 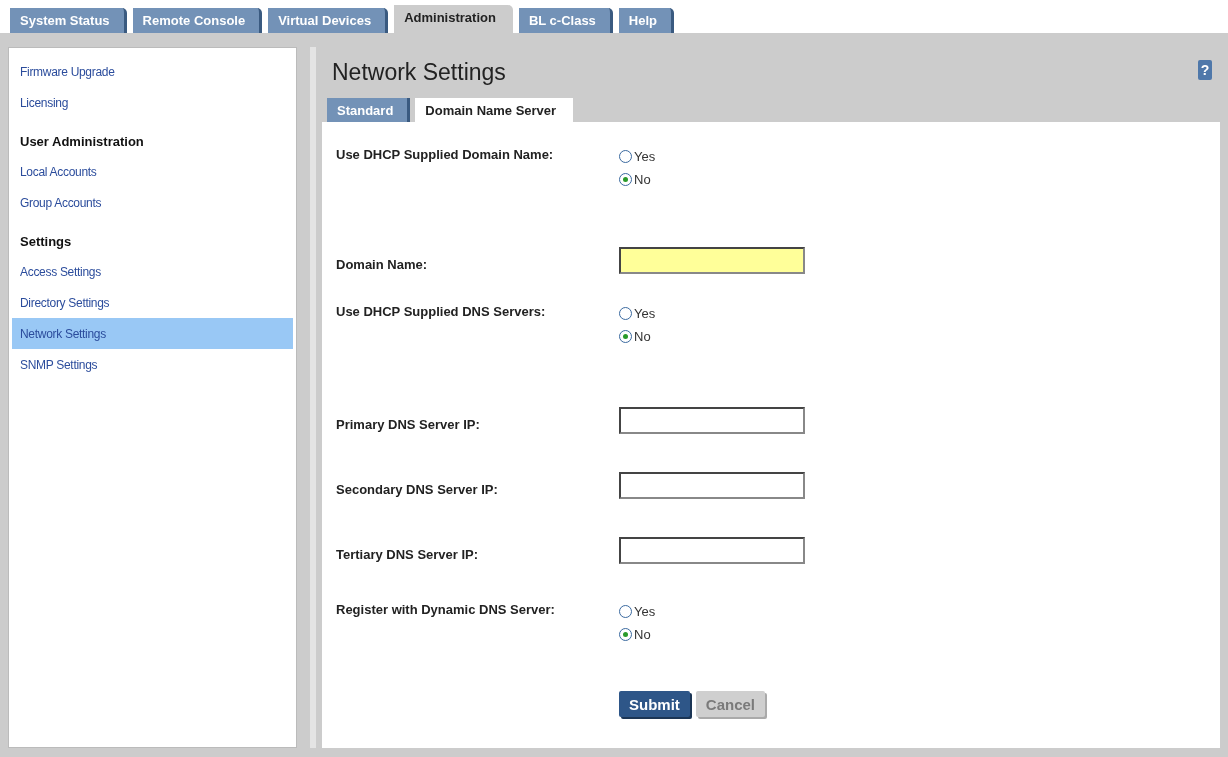 What do you see at coordinates (152, 71) in the screenshot?
I see `sidebar-link: Firmware Upgrade` at bounding box center [152, 71].